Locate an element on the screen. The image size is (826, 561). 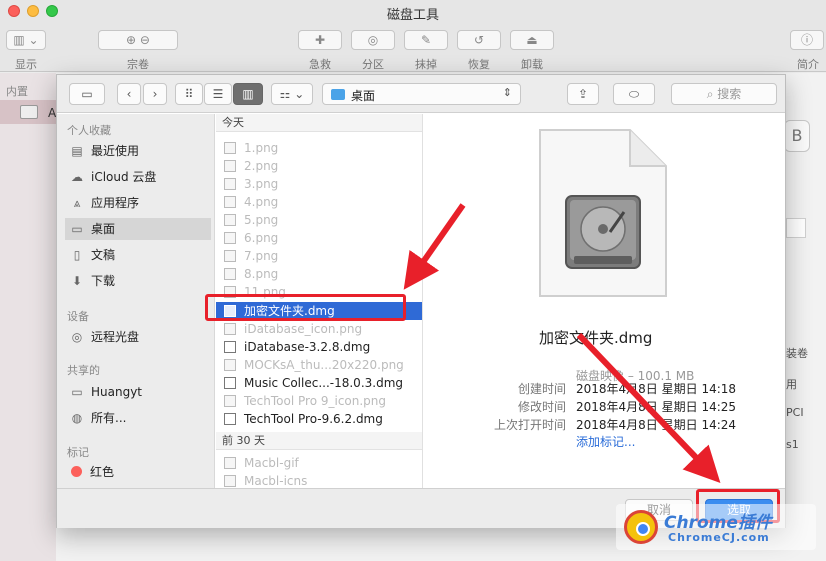
capacity-peek: B is located at coordinates (797, 136).